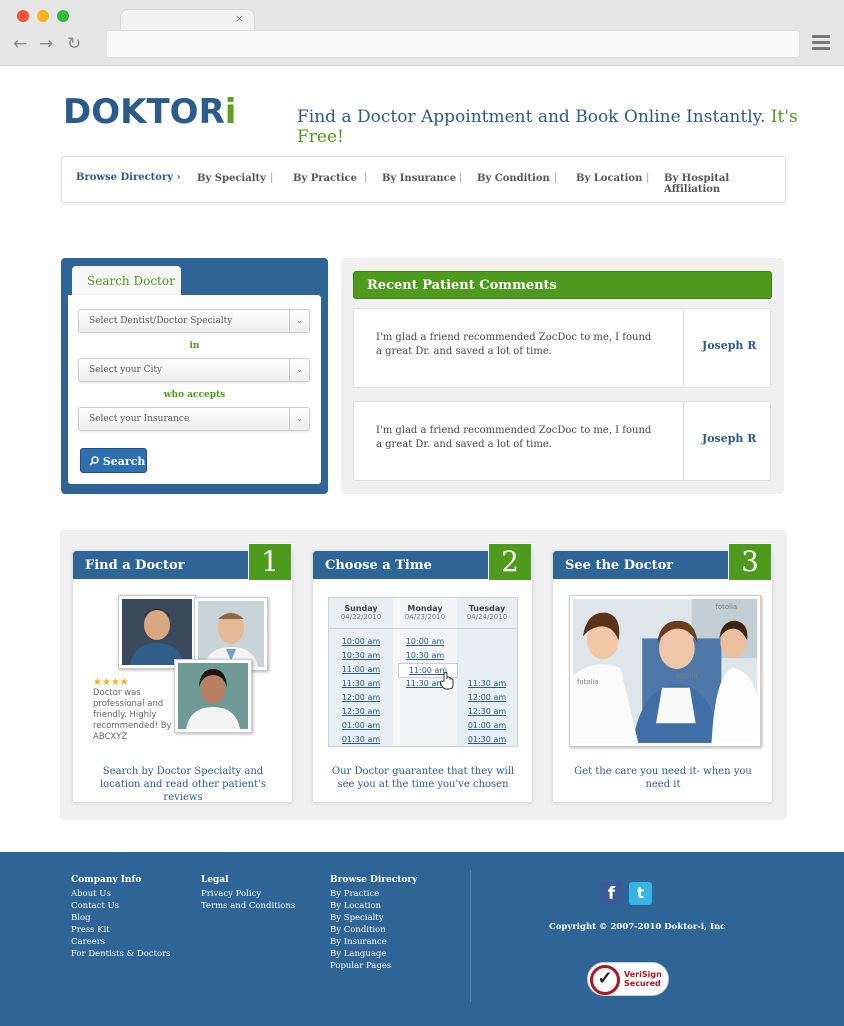 The height and width of the screenshot is (1026, 844). Describe the element at coordinates (419, 178) in the screenshot. I see `nav-by-insurance: By Insurance` at that location.